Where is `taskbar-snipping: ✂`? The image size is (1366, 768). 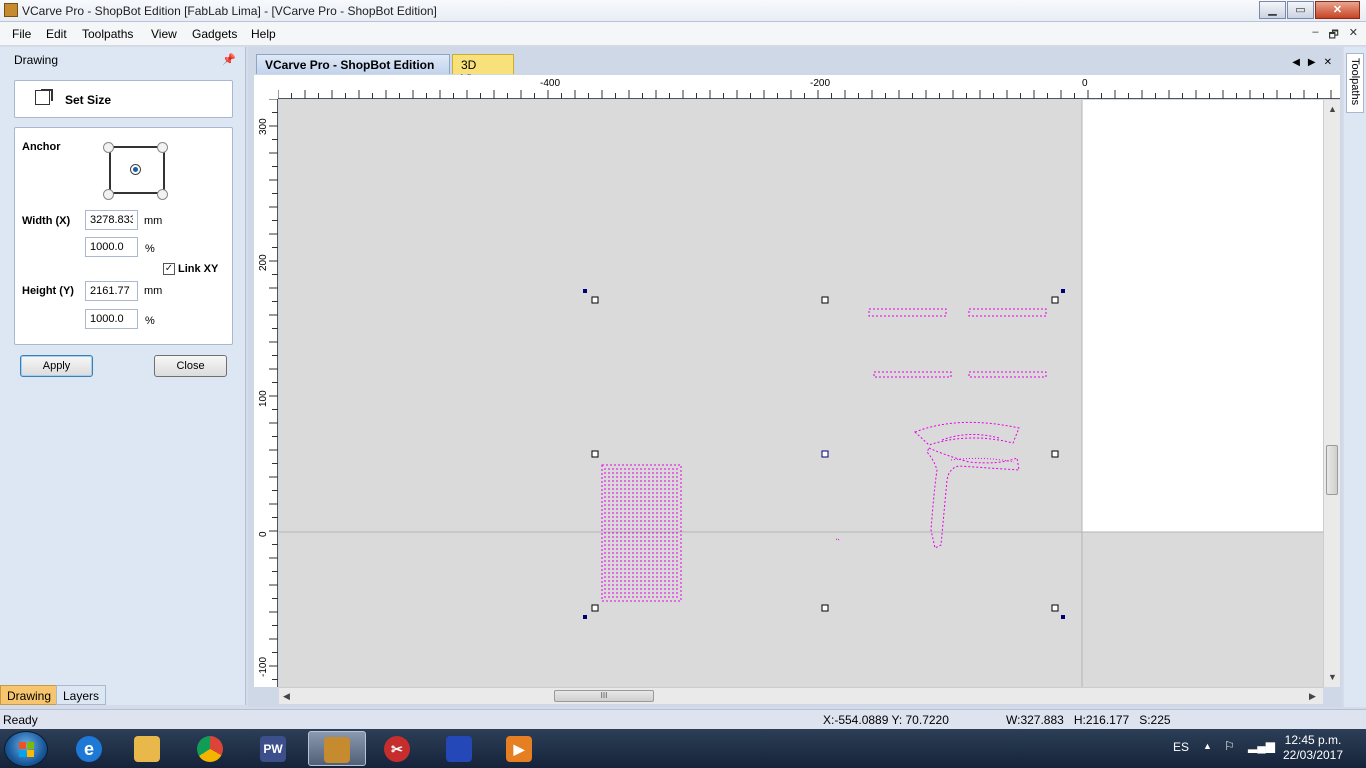 taskbar-snipping: ✂ is located at coordinates (398, 748).